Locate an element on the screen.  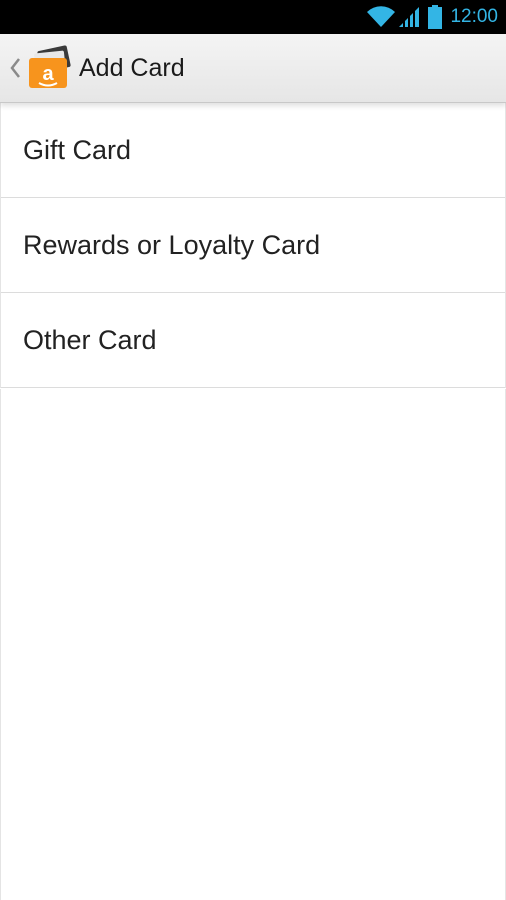
page-title: Add Card is located at coordinates (132, 68).